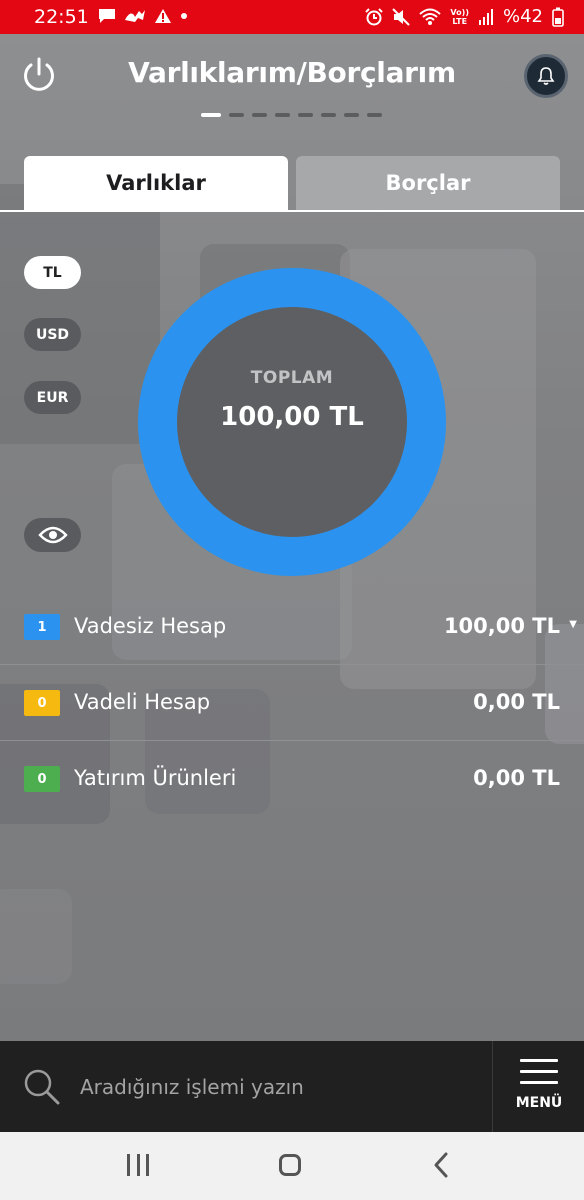 This screenshot has width=584, height=1200. Describe the element at coordinates (539, 1075) in the screenshot. I see `hamburger-icon` at that location.